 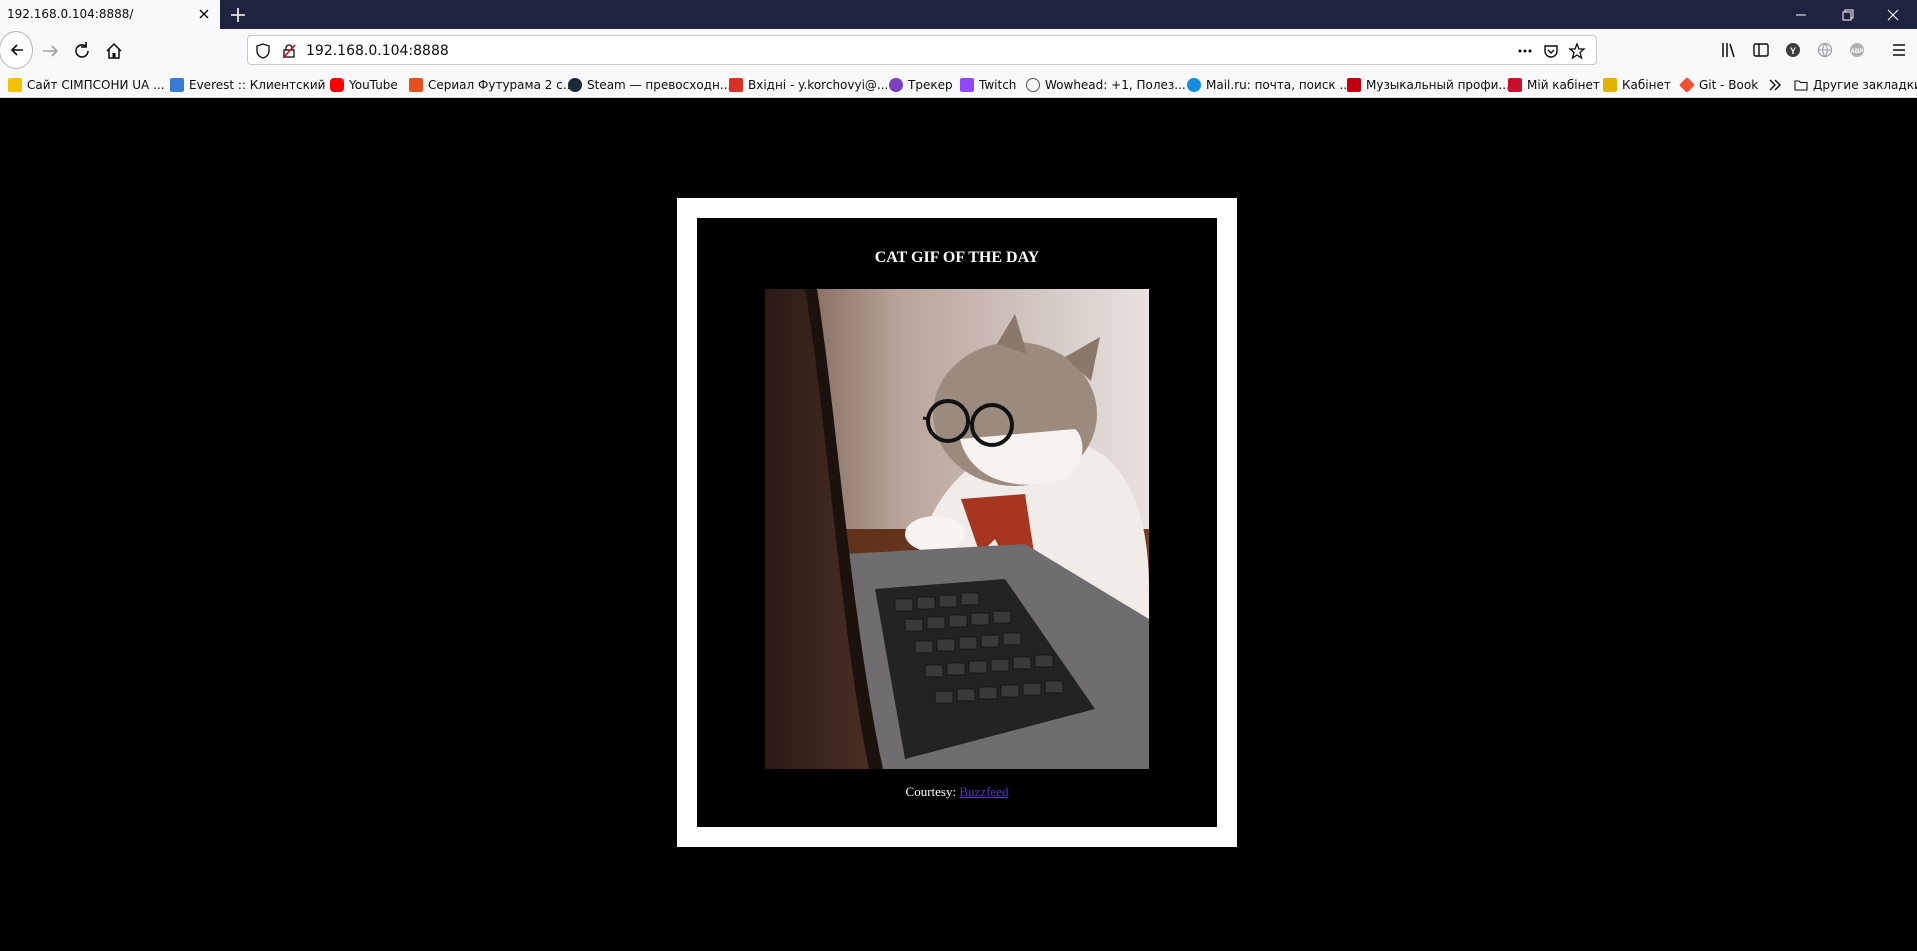 I want to click on navigation-toolbar: 192.168.0.104:8888 Y ABP, so click(x=958, y=50).